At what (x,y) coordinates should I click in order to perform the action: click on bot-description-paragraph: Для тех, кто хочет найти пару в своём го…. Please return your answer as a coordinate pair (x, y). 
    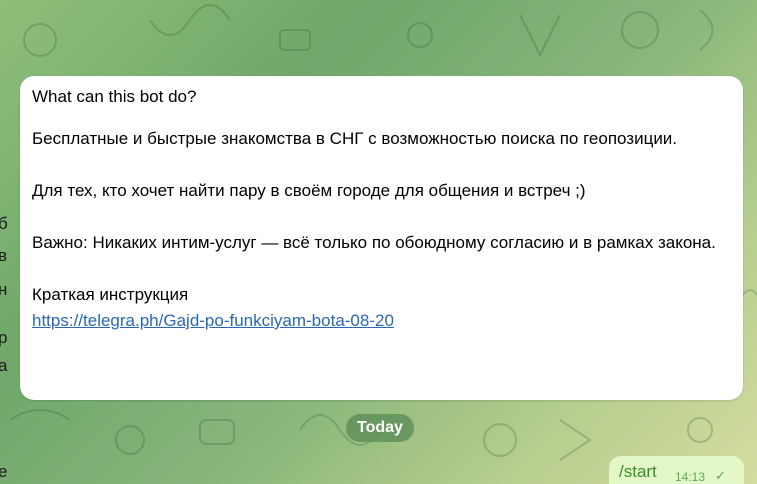
    Looking at the image, I should click on (309, 190).